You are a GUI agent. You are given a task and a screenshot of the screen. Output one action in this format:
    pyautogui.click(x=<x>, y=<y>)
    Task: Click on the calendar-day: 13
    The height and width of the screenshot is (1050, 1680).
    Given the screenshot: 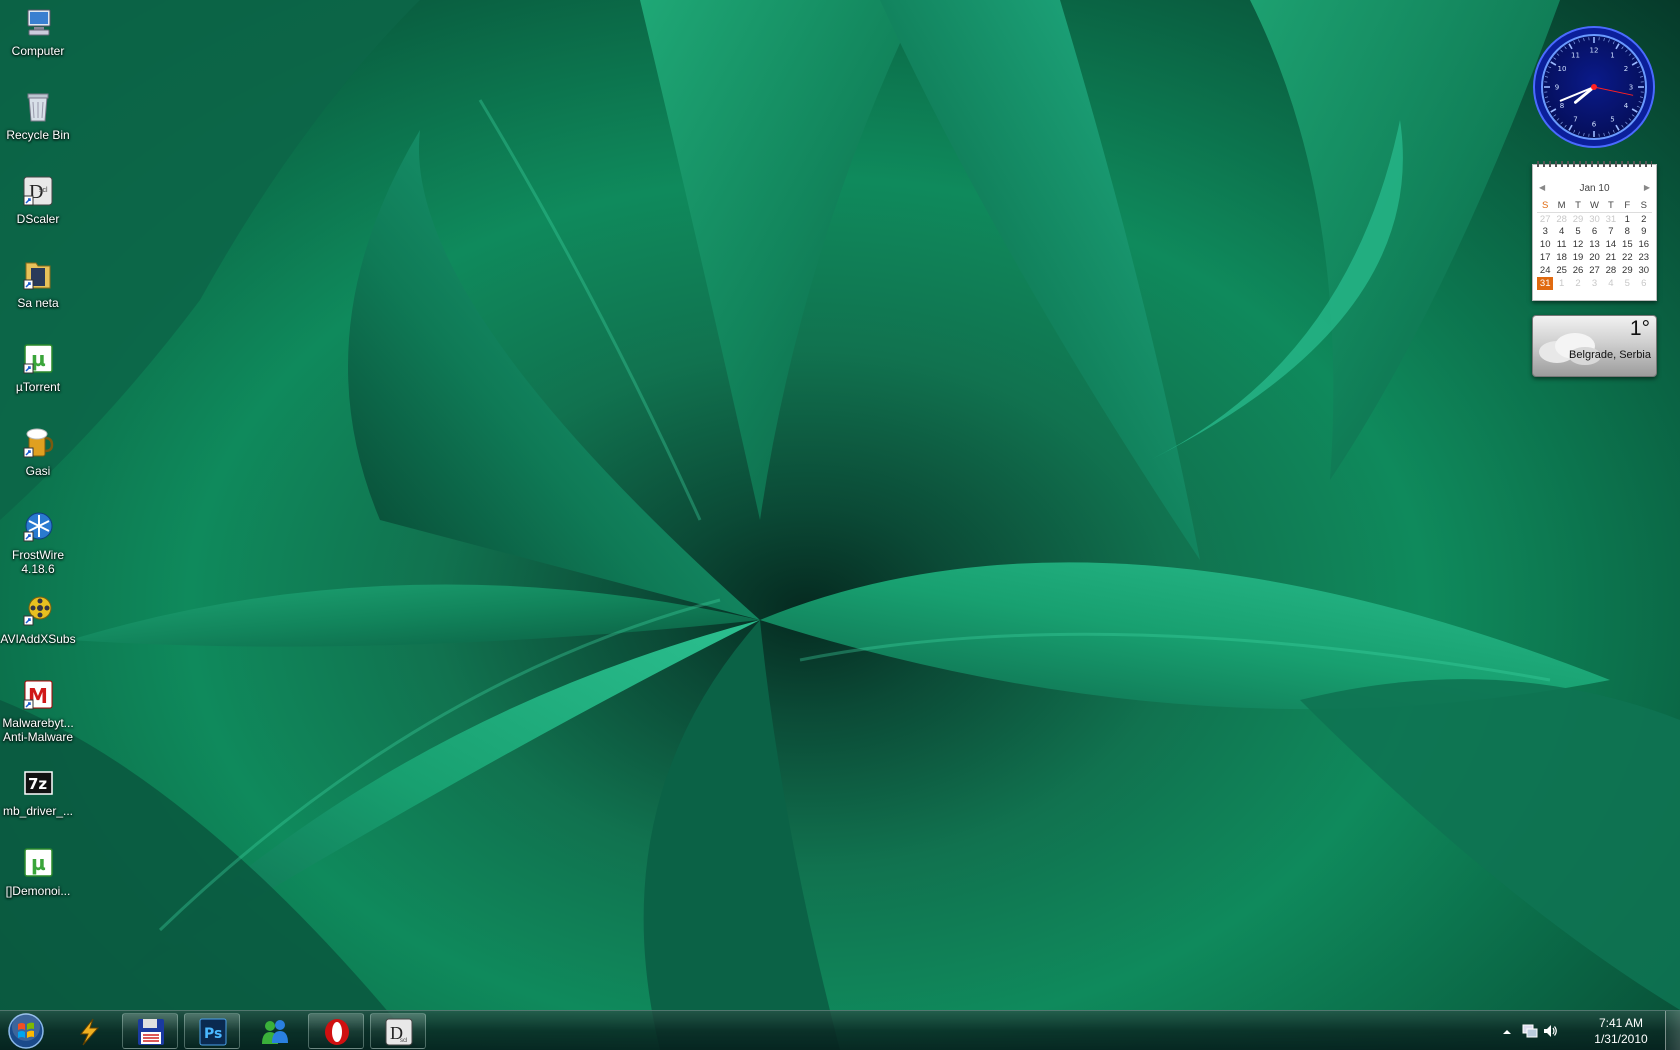 What is the action you would take?
    pyautogui.click(x=1594, y=244)
    